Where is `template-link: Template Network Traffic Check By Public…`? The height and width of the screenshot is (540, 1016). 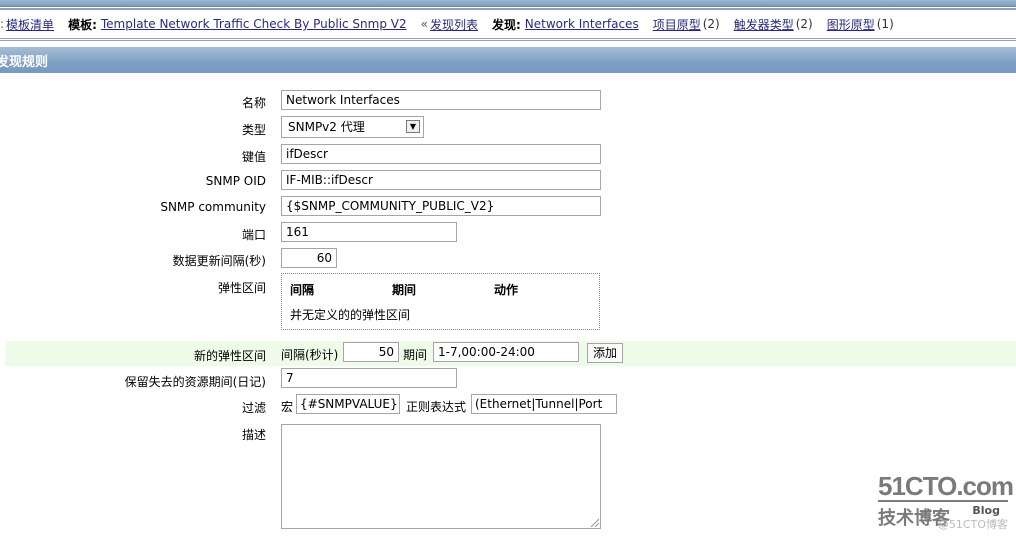 template-link: Template Network Traffic Check By Public… is located at coordinates (254, 24).